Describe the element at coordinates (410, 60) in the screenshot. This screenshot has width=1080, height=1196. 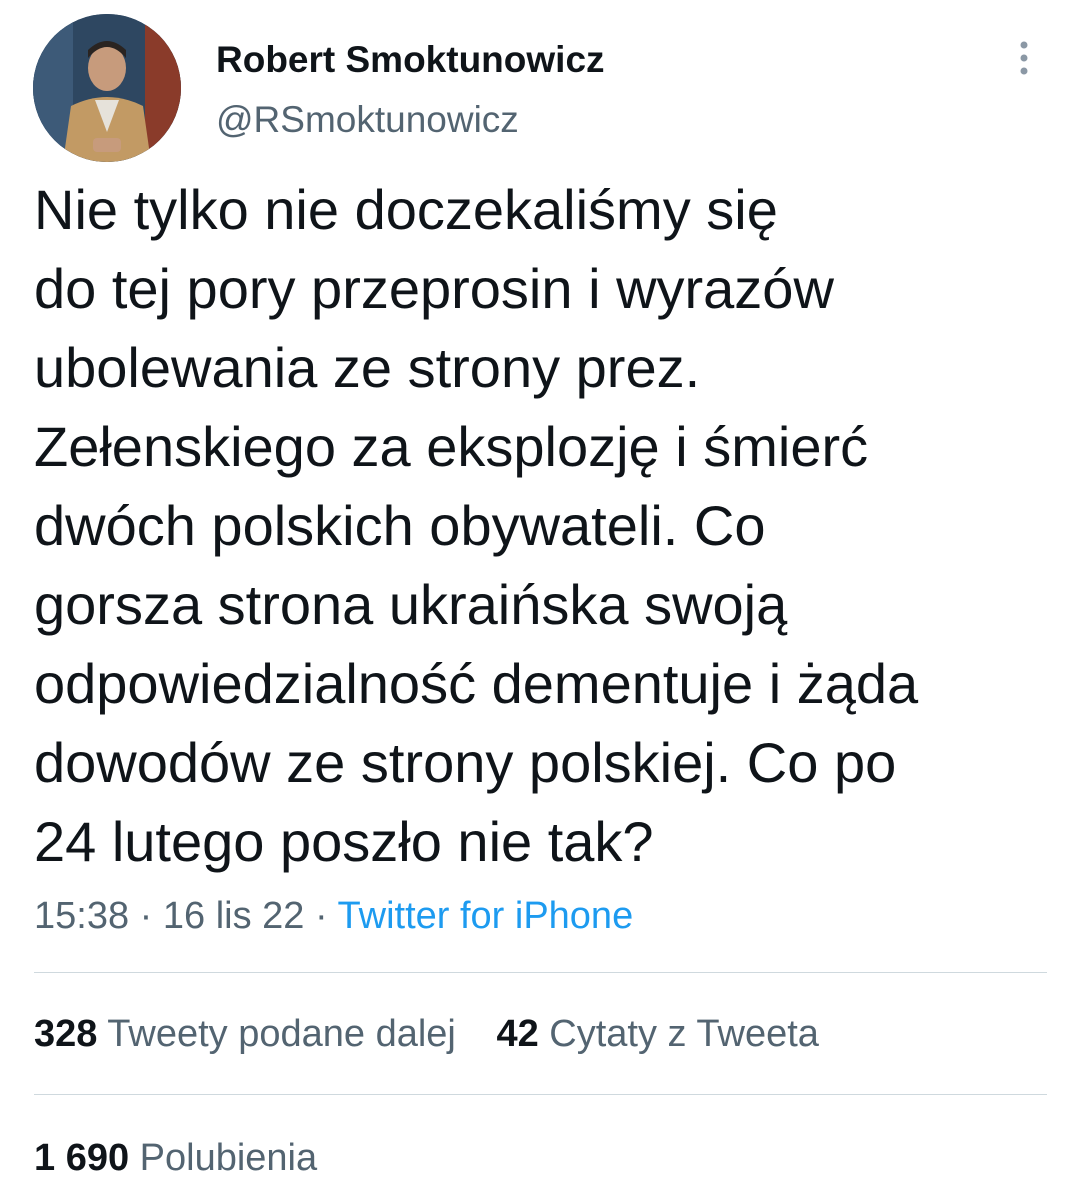
I see `author-display-name: Robert Smoktunowicz` at that location.